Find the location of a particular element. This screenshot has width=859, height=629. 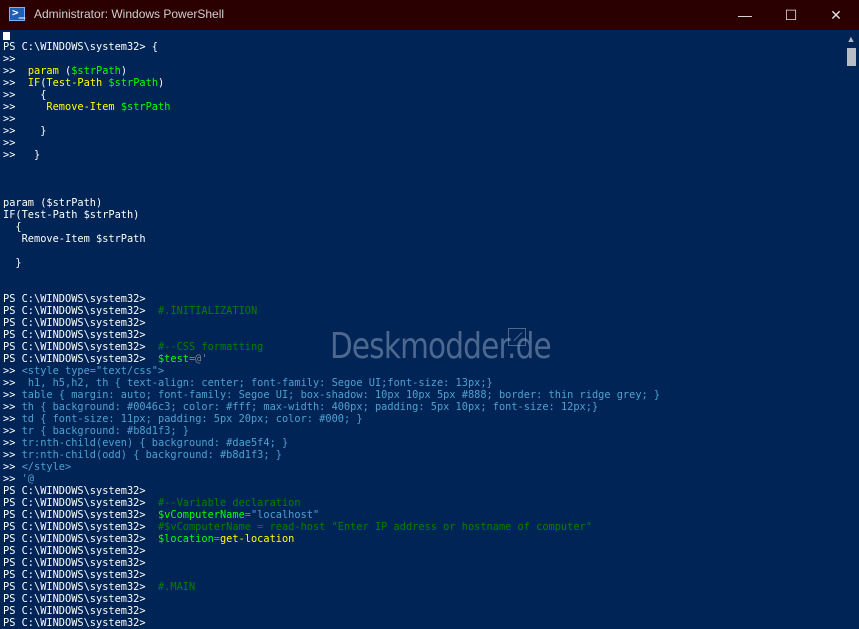

console-line: { is located at coordinates (12, 227).